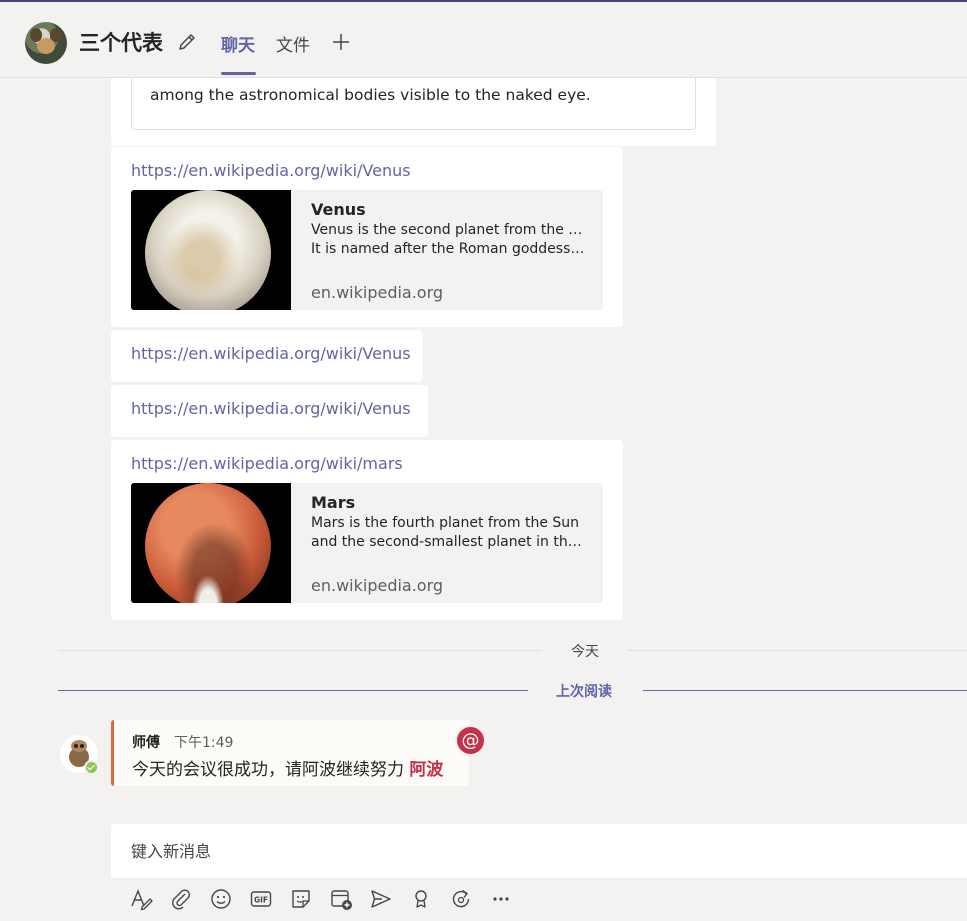  I want to click on svg-text: GIF, so click(261, 900).